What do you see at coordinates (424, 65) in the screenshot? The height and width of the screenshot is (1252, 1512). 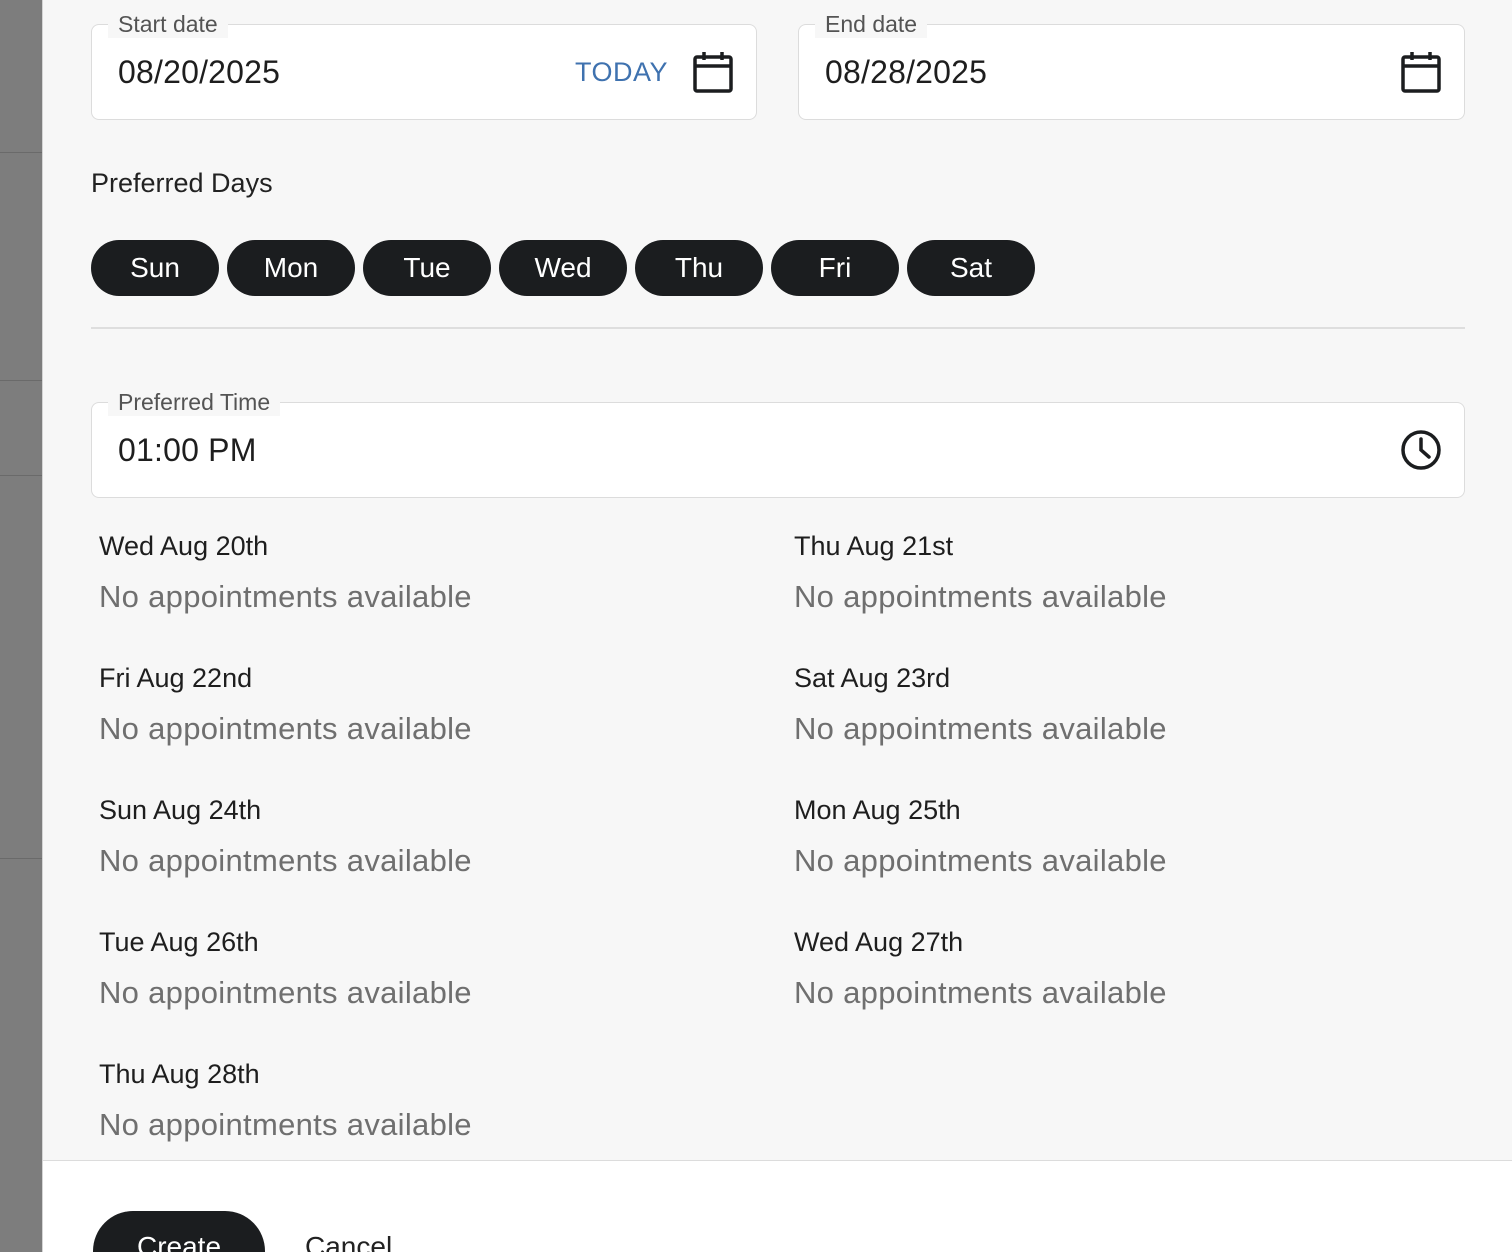 I see `start-date-field: Start date 08/20/2025 TODAY` at bounding box center [424, 65].